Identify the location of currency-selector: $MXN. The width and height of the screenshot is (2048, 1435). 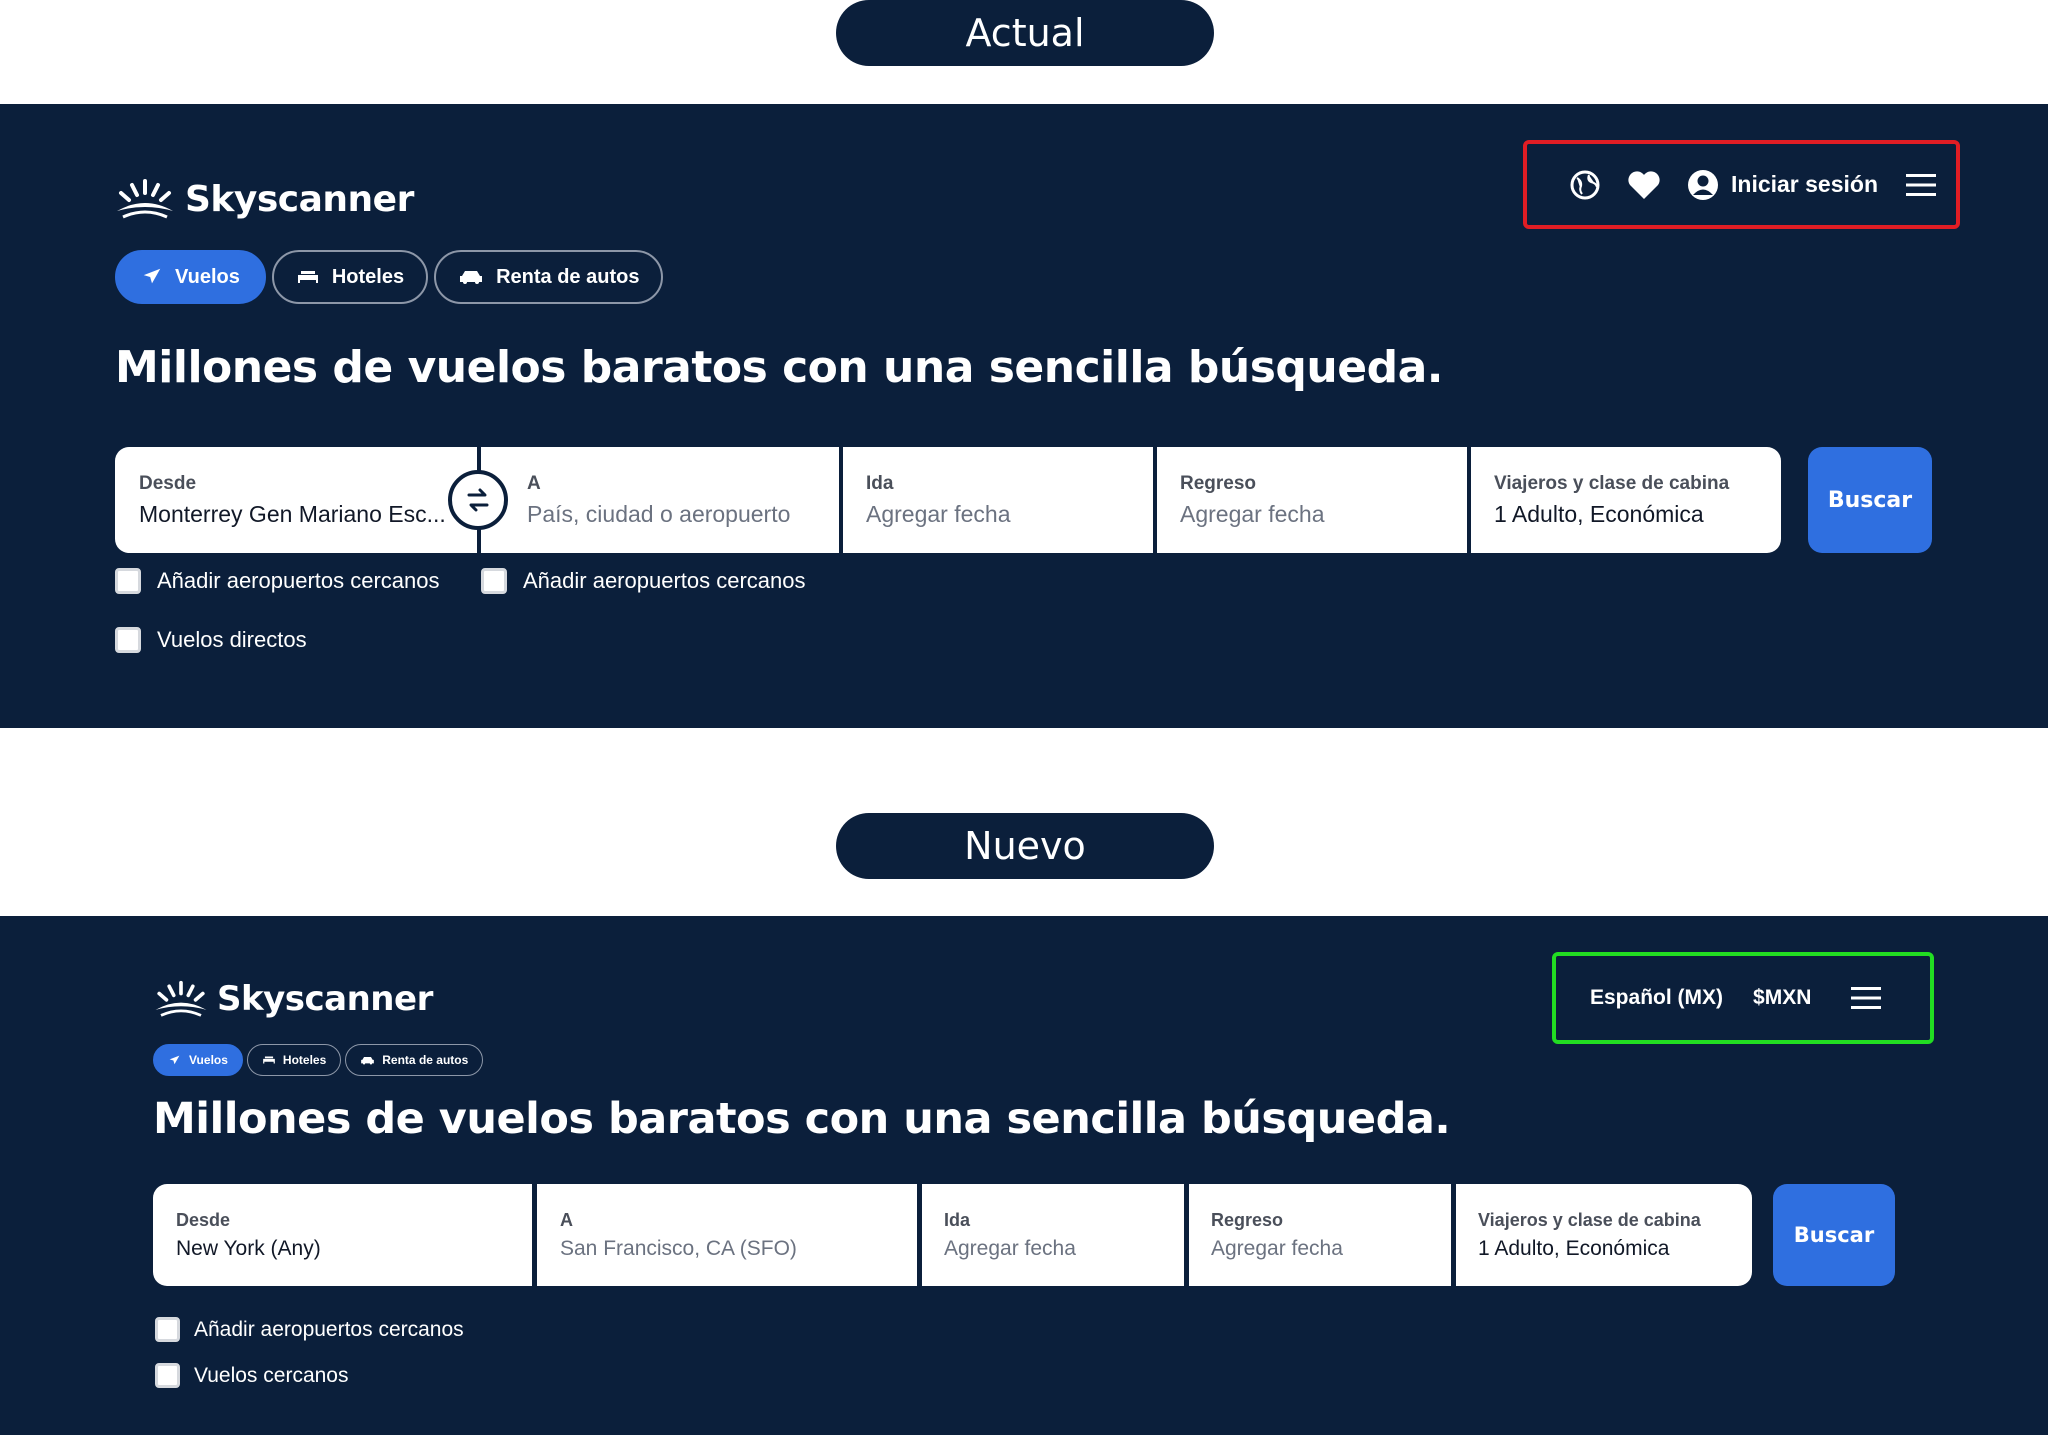
(1782, 998).